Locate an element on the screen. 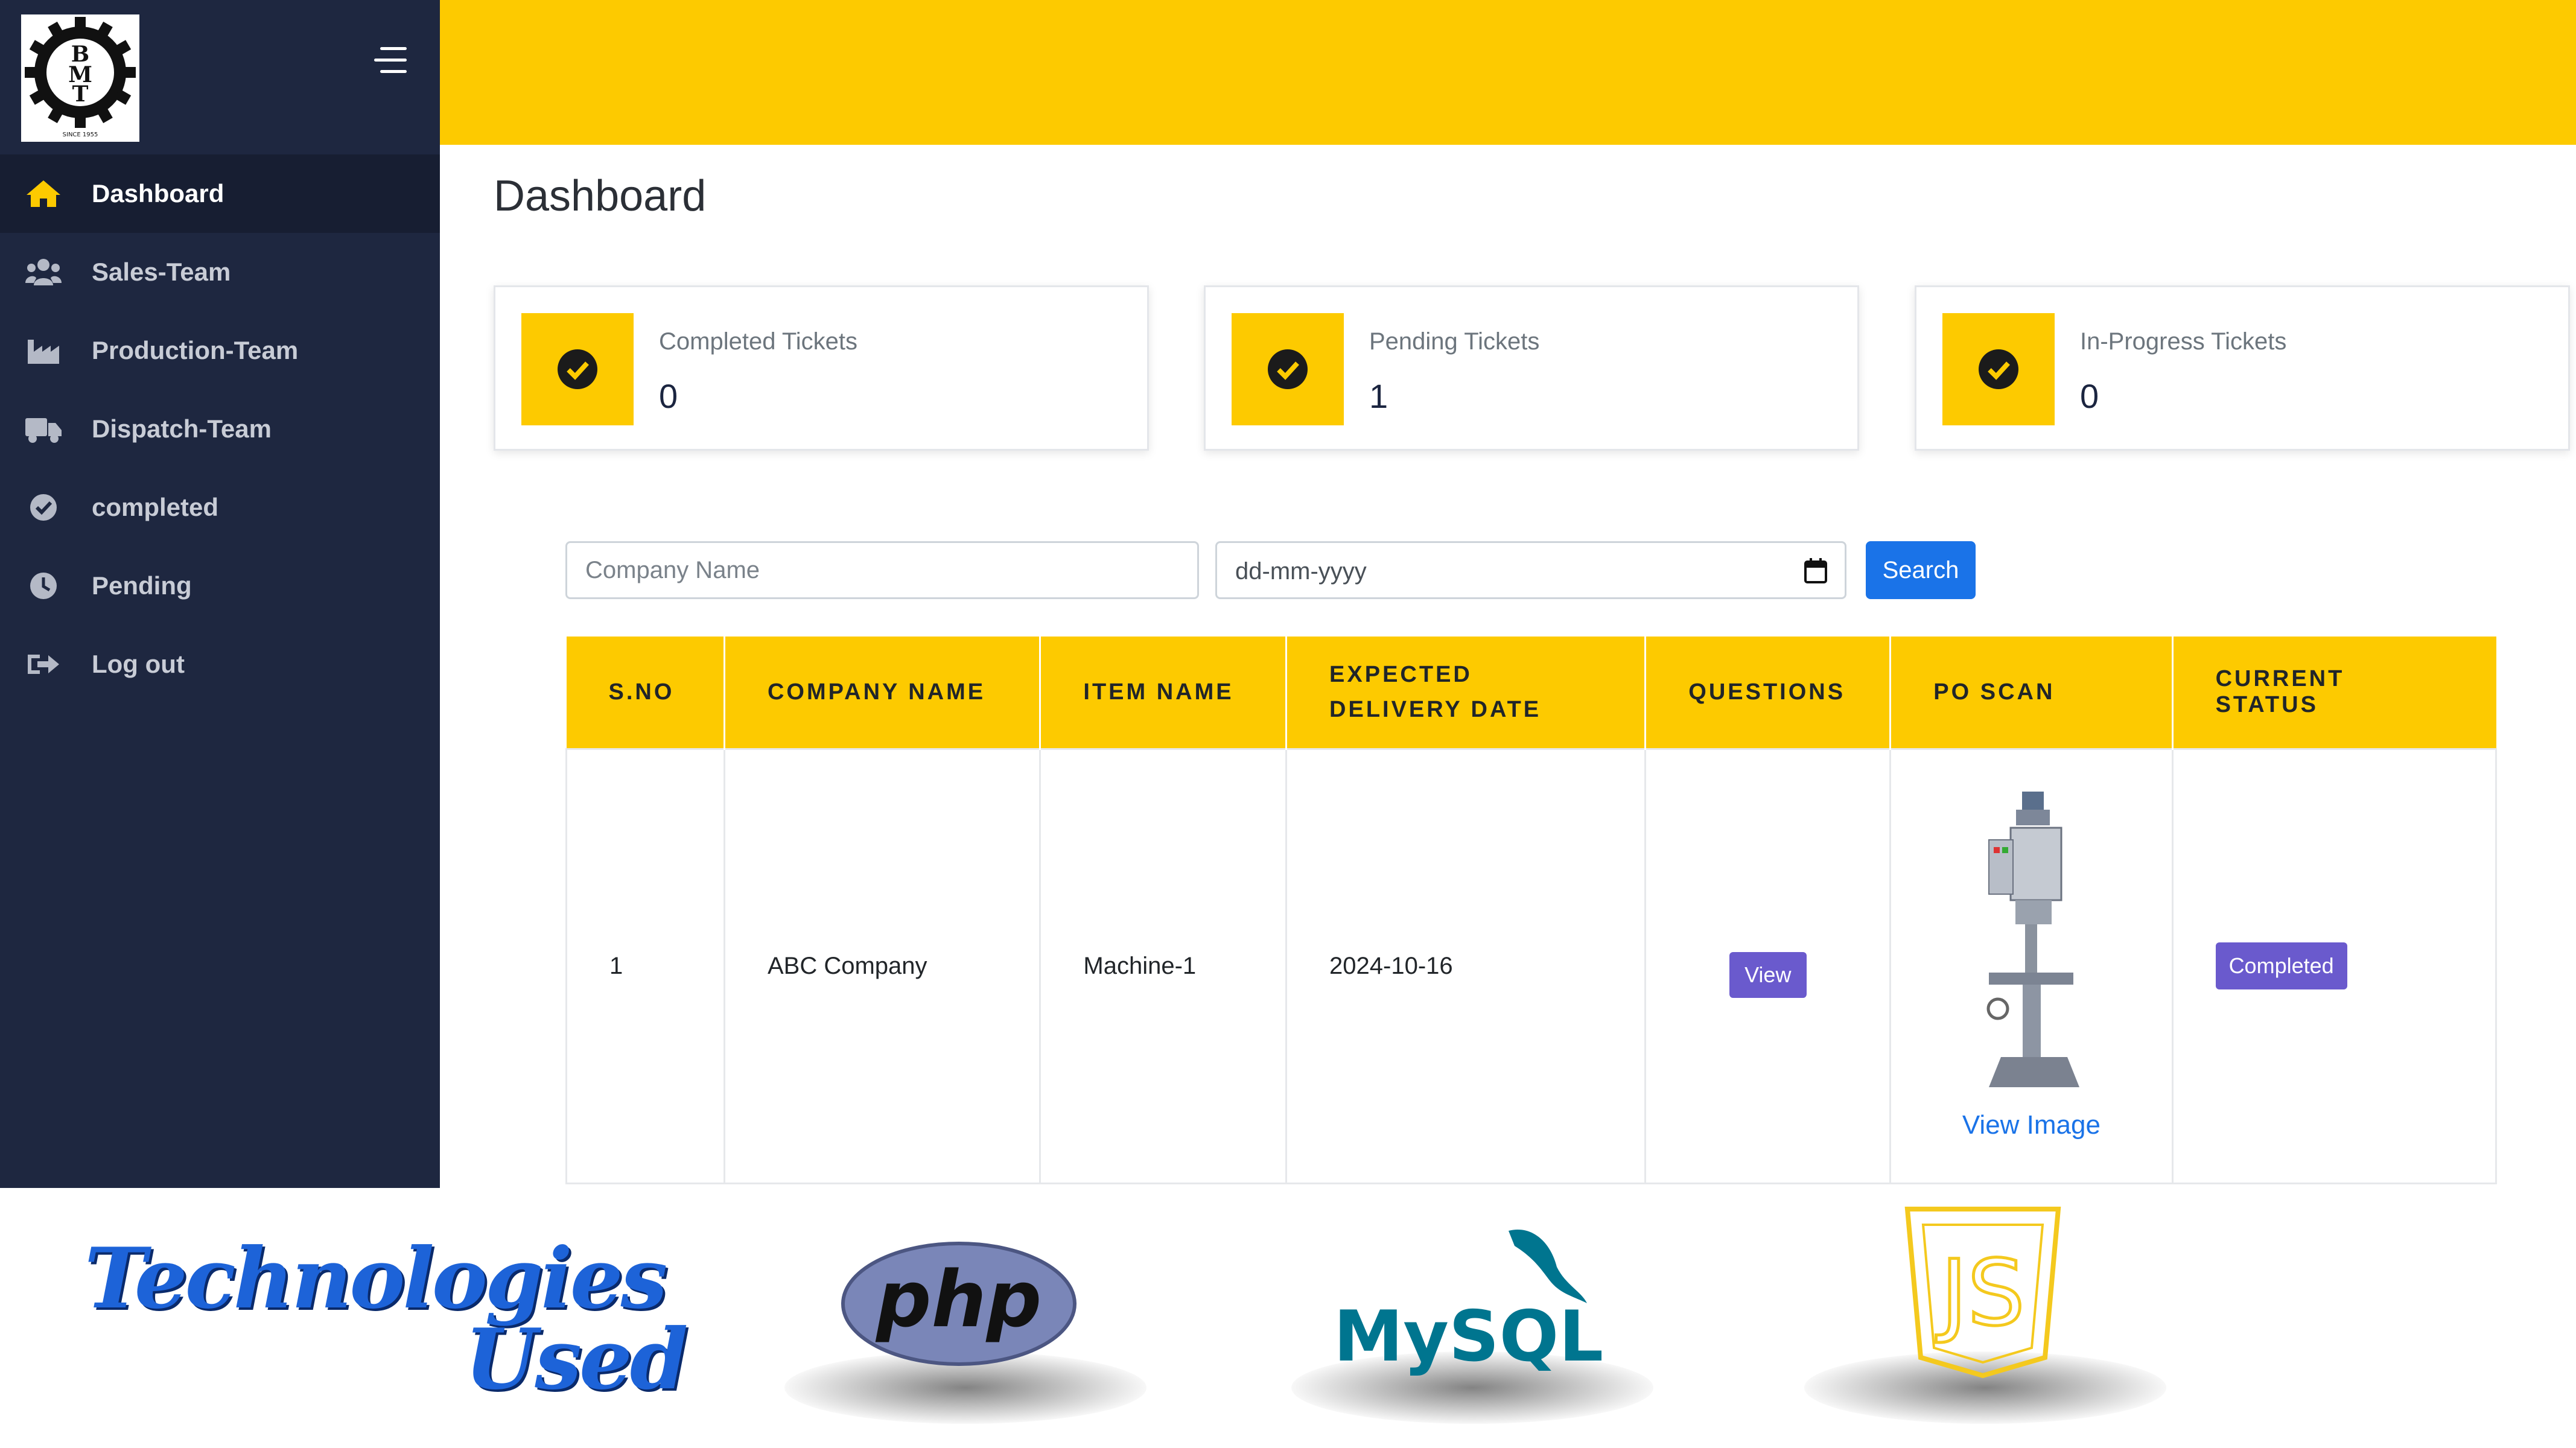 The width and height of the screenshot is (2576, 1448). sidebar-item-sales-team: Sales-Team is located at coordinates (220, 272).